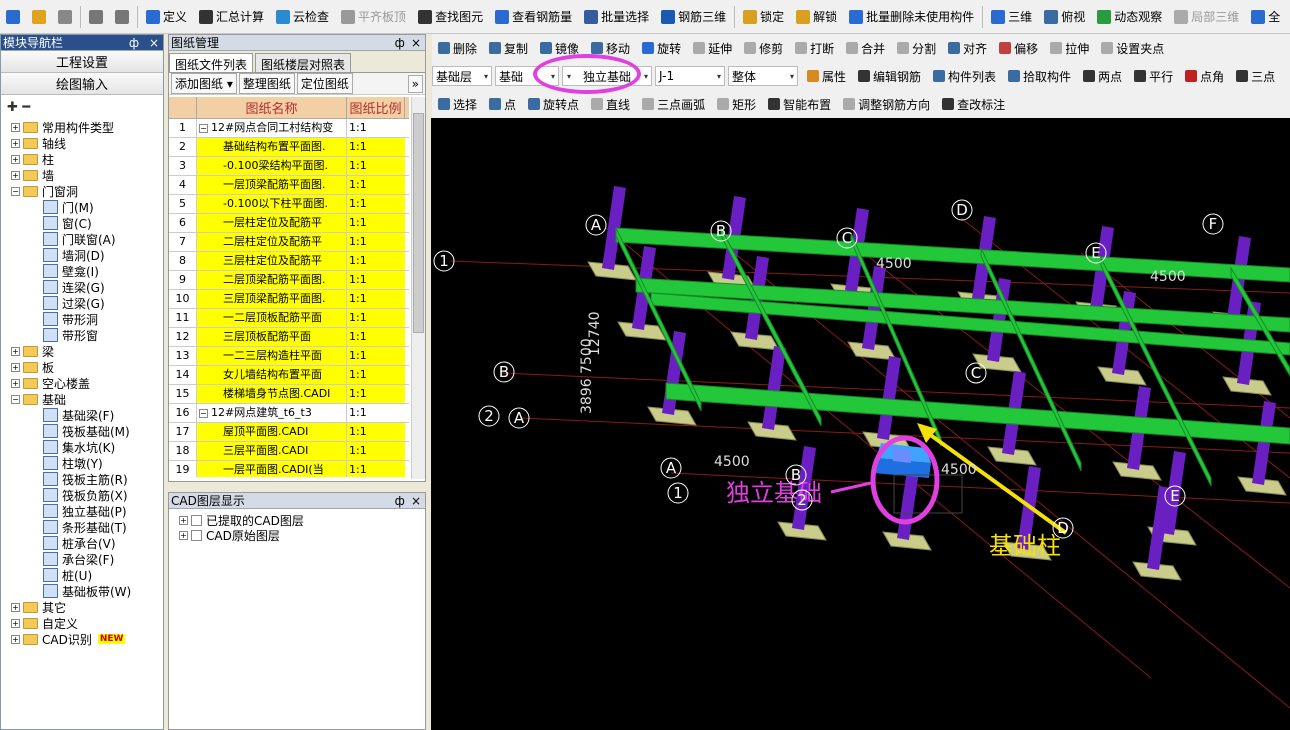  I want to click on tree-item: 带形窗, so click(70, 335).